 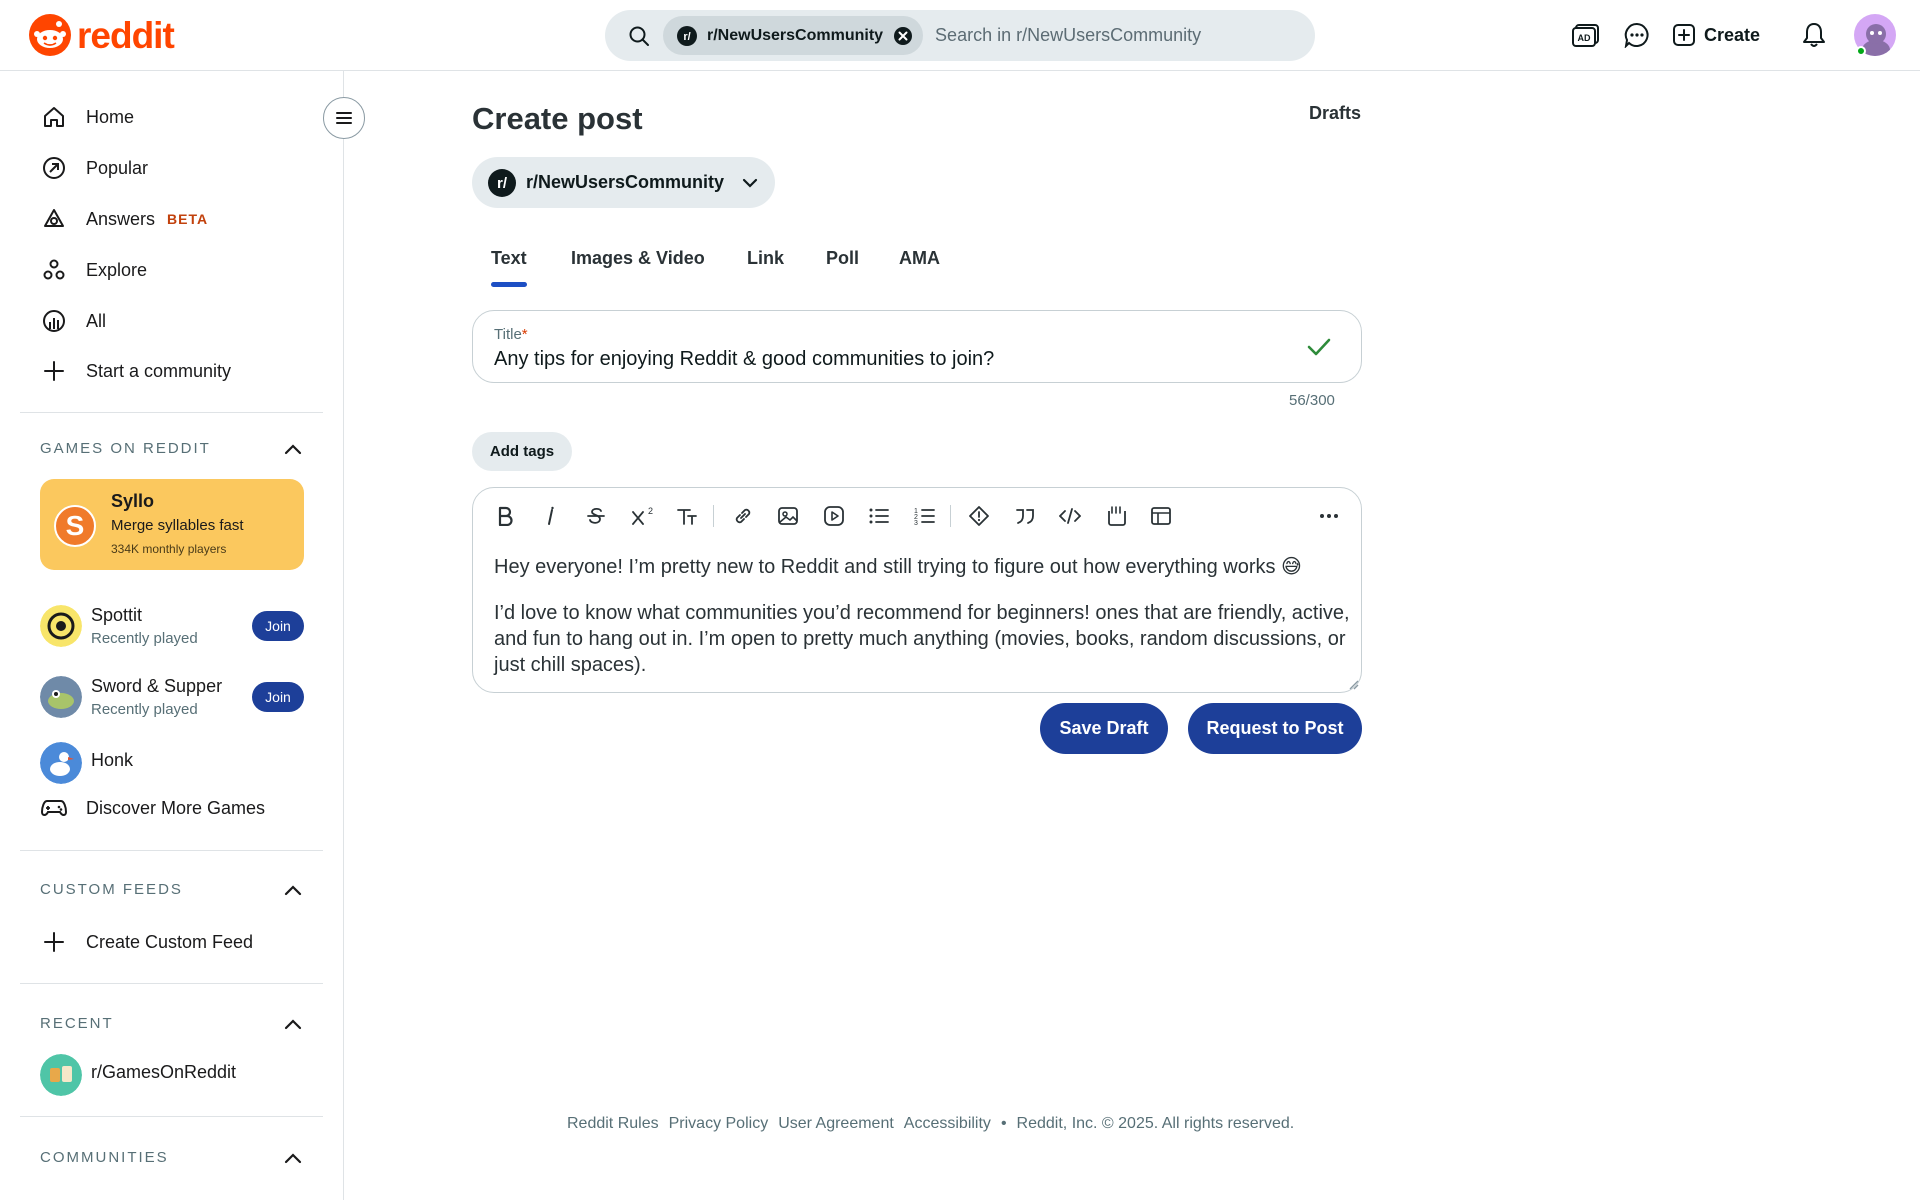 I want to click on all-icon, so click(x=54, y=321).